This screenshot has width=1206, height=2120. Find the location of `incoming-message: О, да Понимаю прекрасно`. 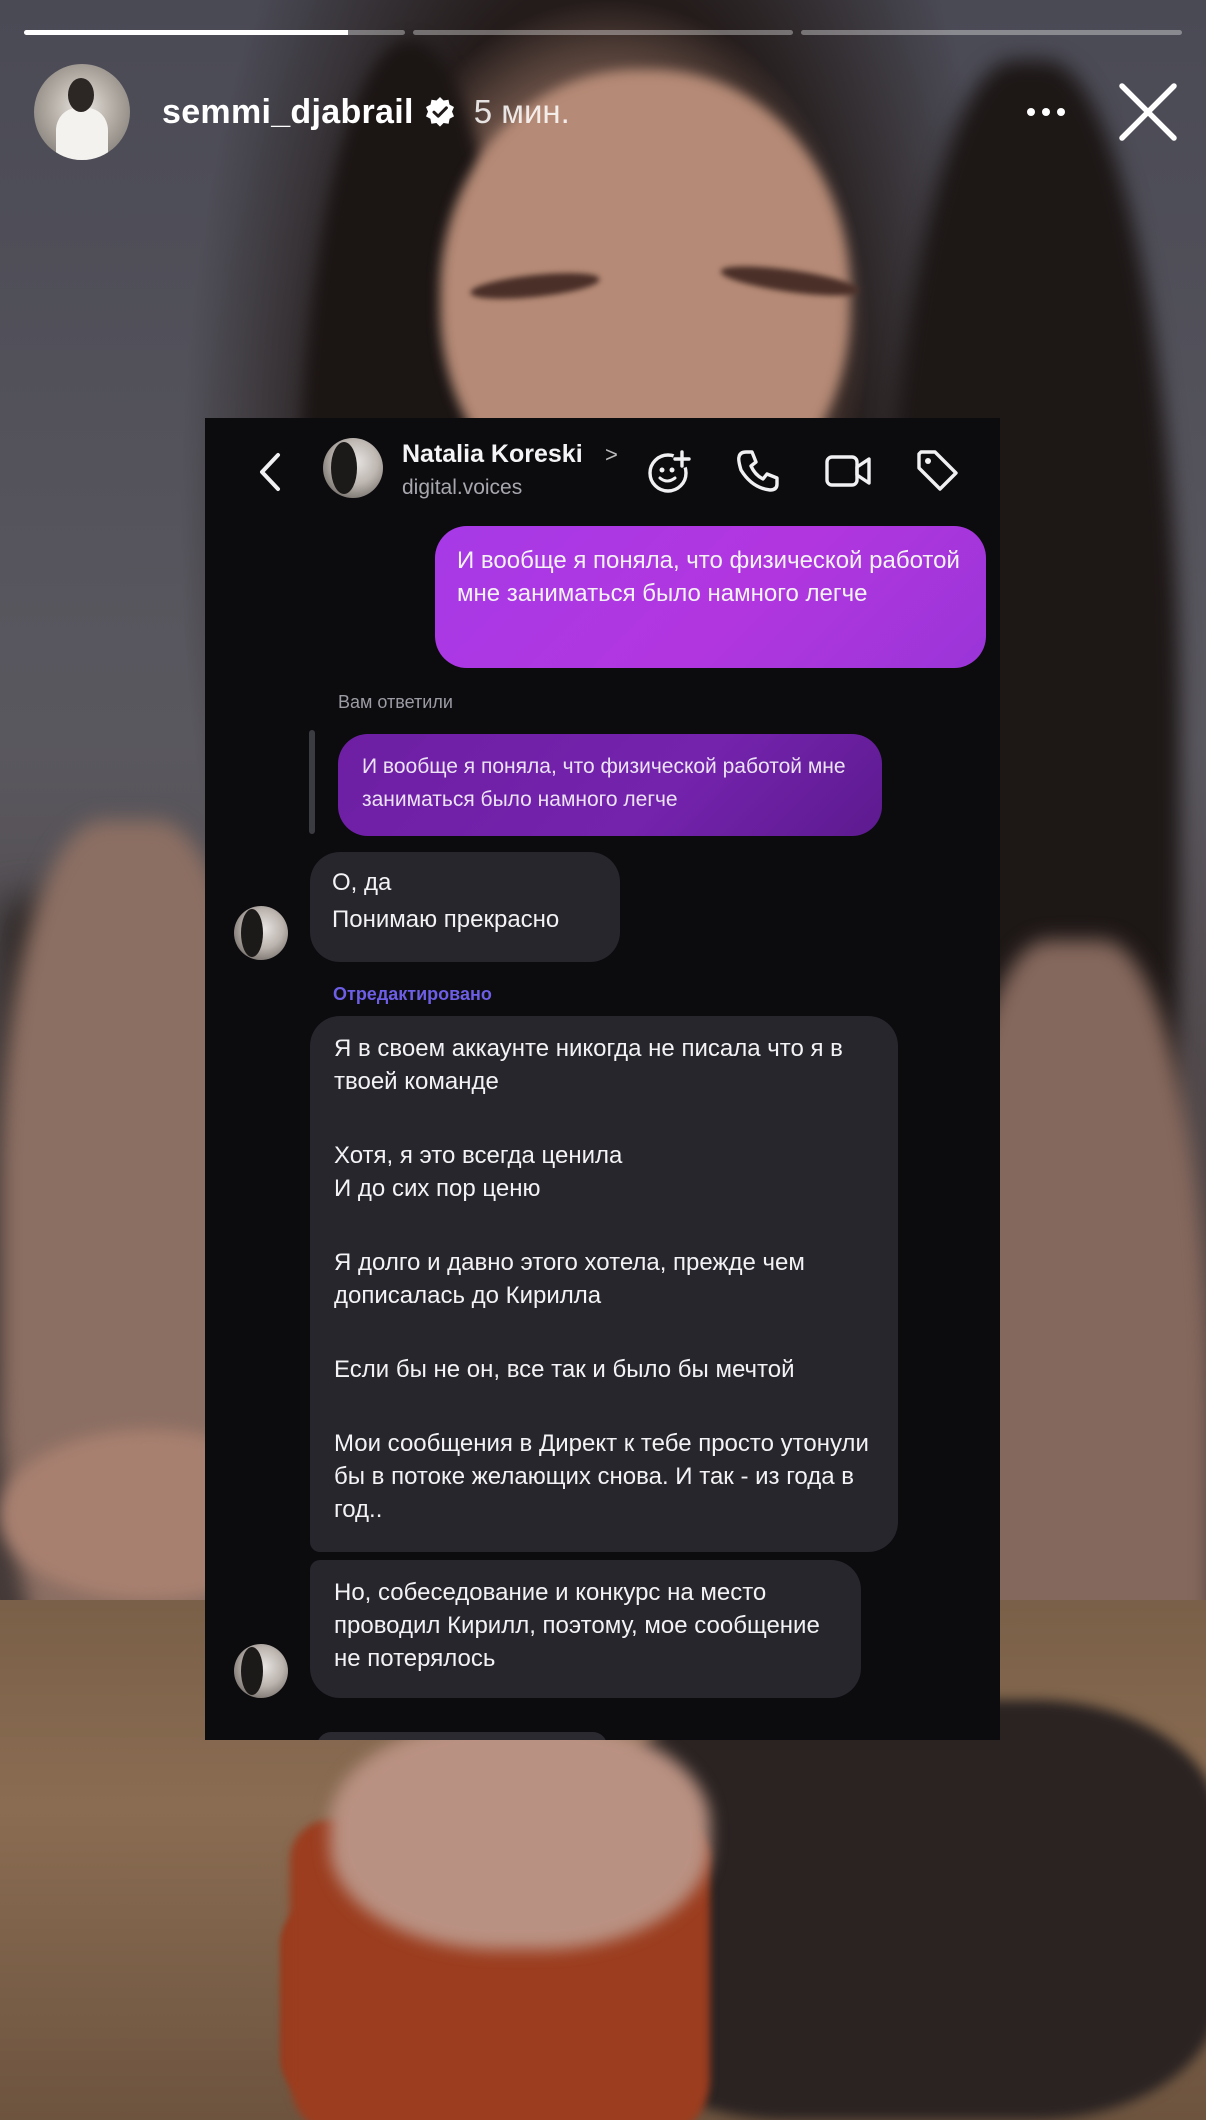

incoming-message: О, да Понимаю прекрасно is located at coordinates (465, 907).